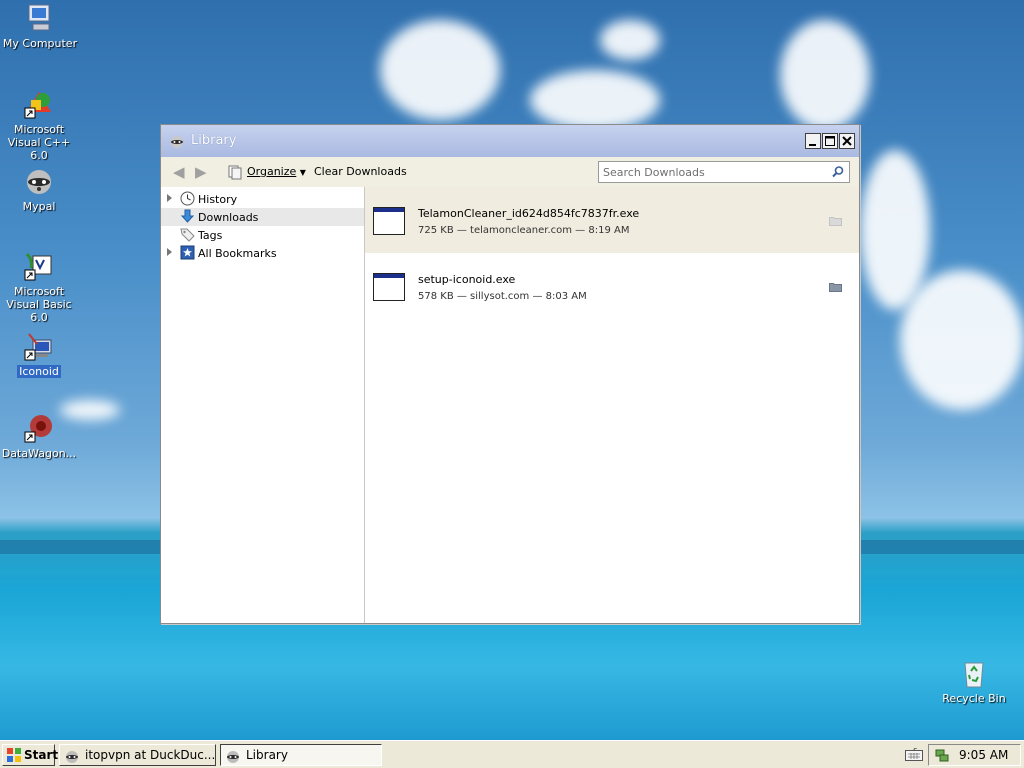  Describe the element at coordinates (218, 199) in the screenshot. I see `sidebar-item-label: History` at that location.